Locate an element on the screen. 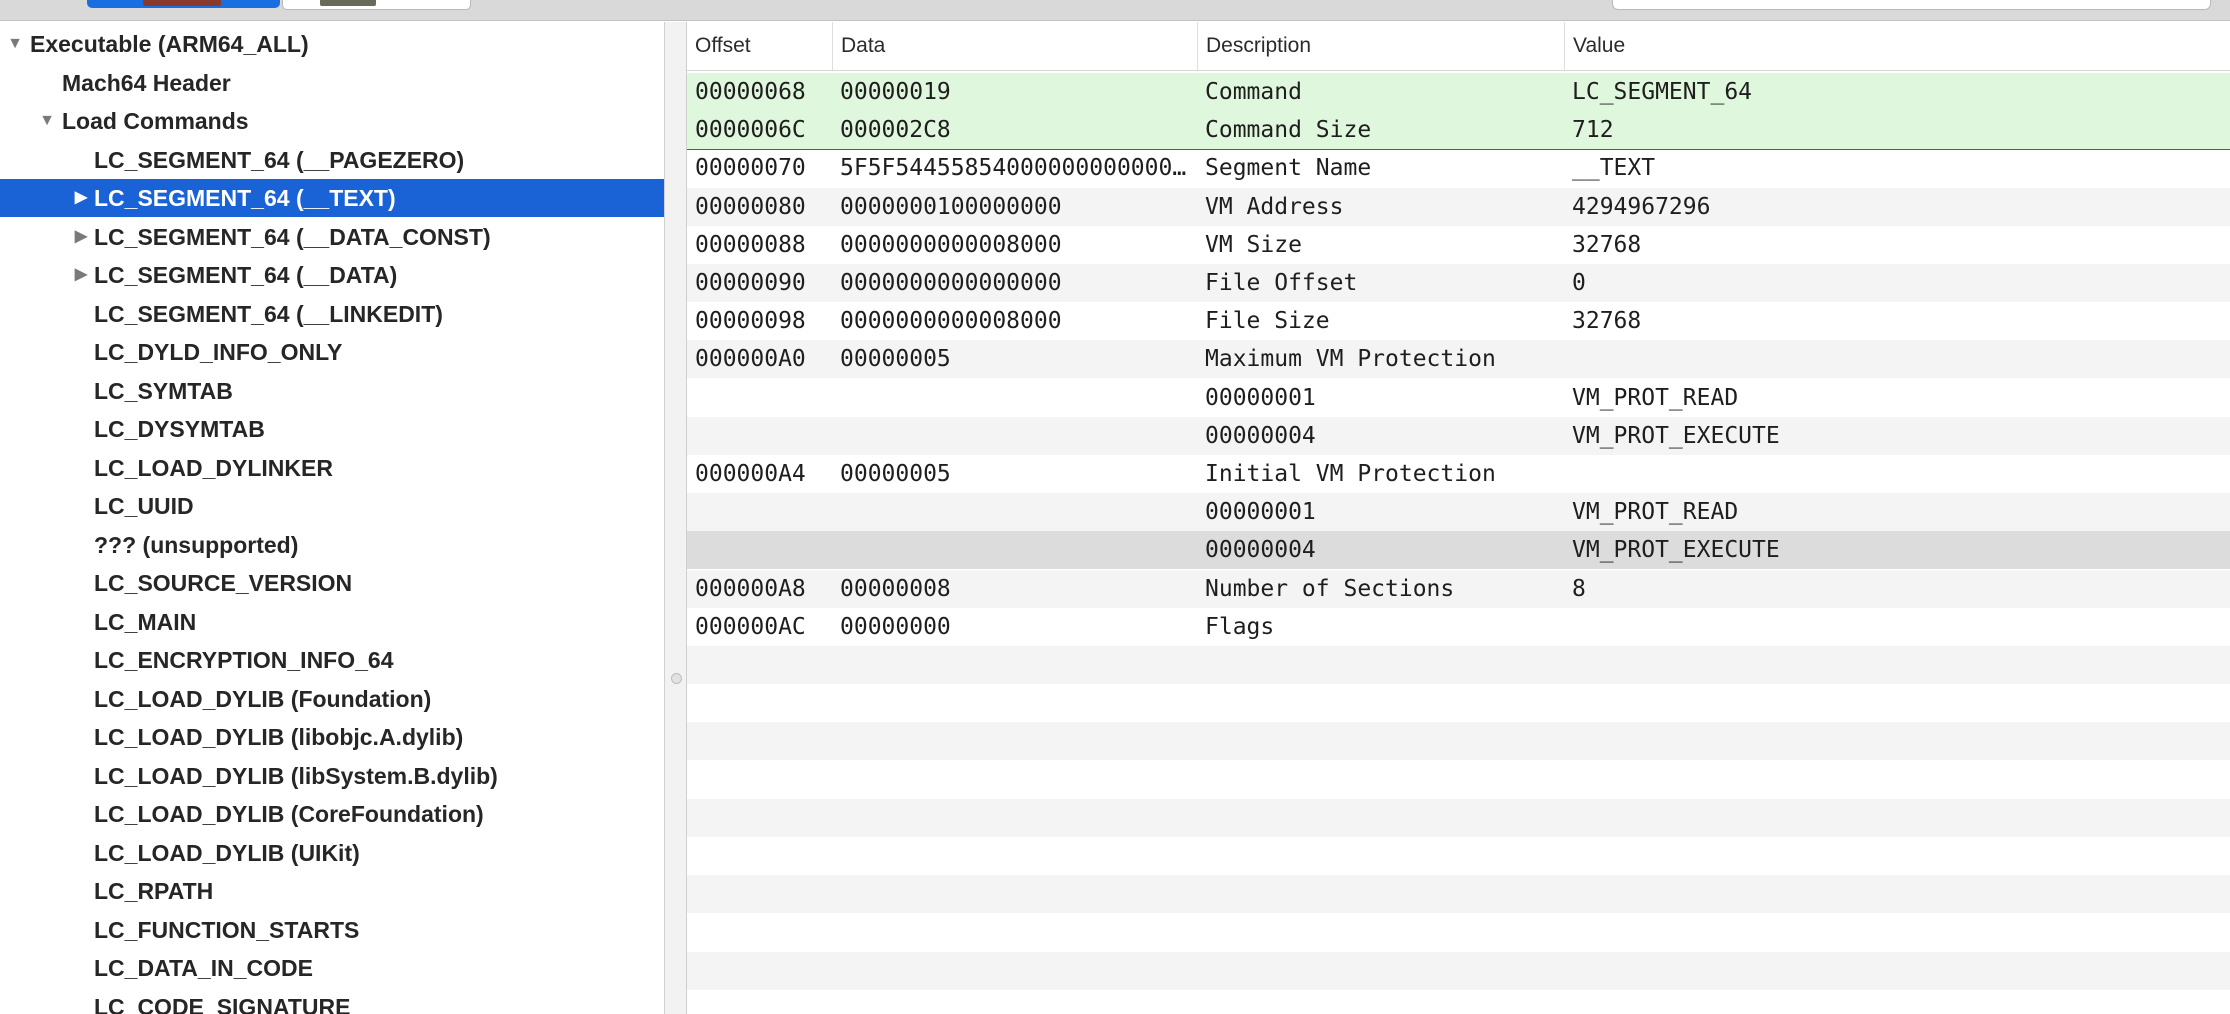 This screenshot has height=1014, width=2230. outline-item: ??? (unsupported) is located at coordinates (332, 545).